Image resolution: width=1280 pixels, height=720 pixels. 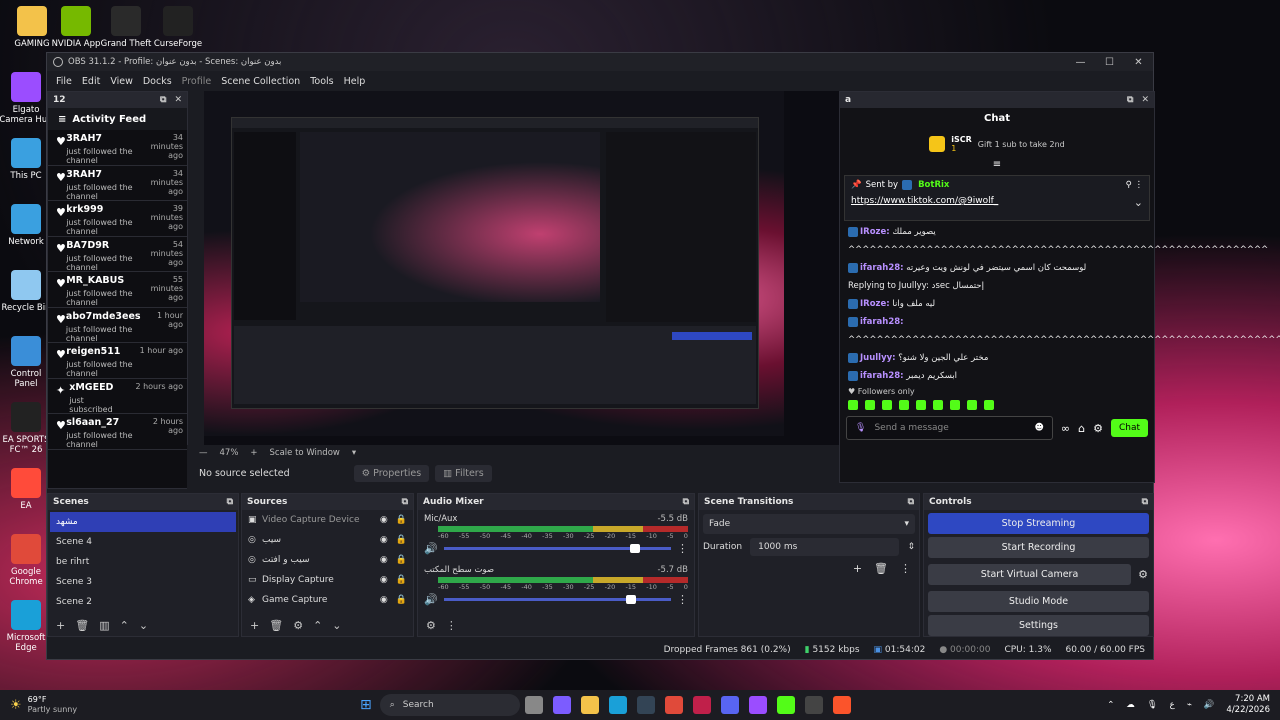 I want to click on filters-button: ▥ Filters, so click(x=463, y=473).